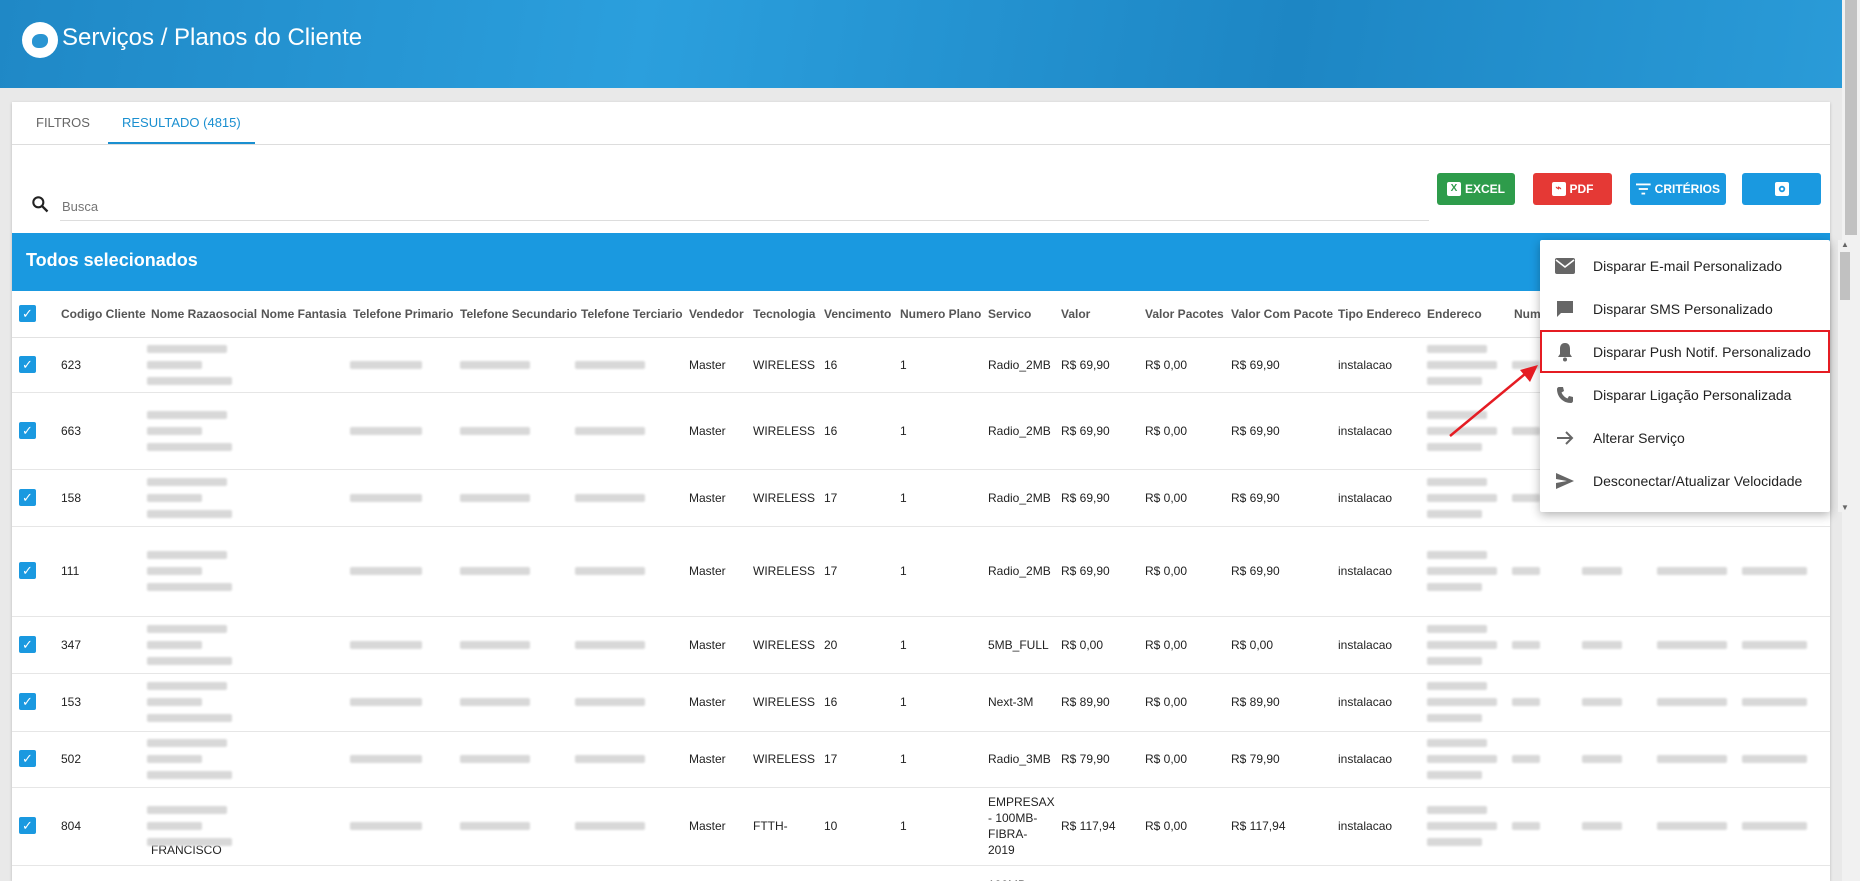 The image size is (1860, 881). I want to click on selection-label: Todos selecionados, so click(112, 260).